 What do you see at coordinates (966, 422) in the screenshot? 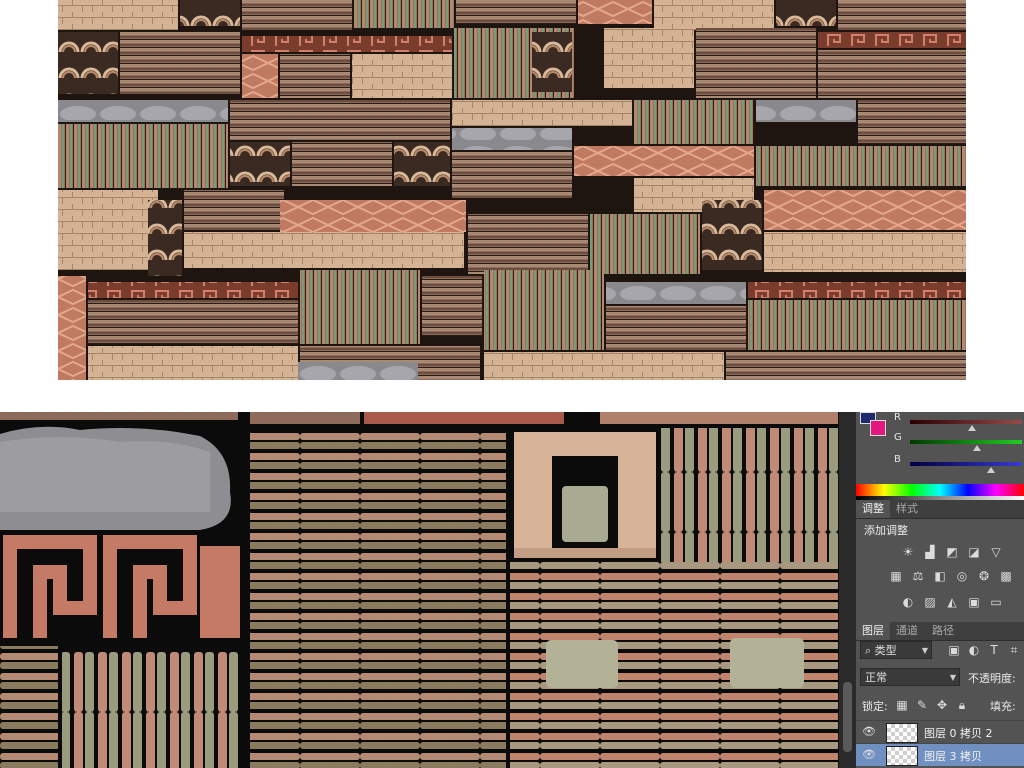
I see `slider-r-track` at bounding box center [966, 422].